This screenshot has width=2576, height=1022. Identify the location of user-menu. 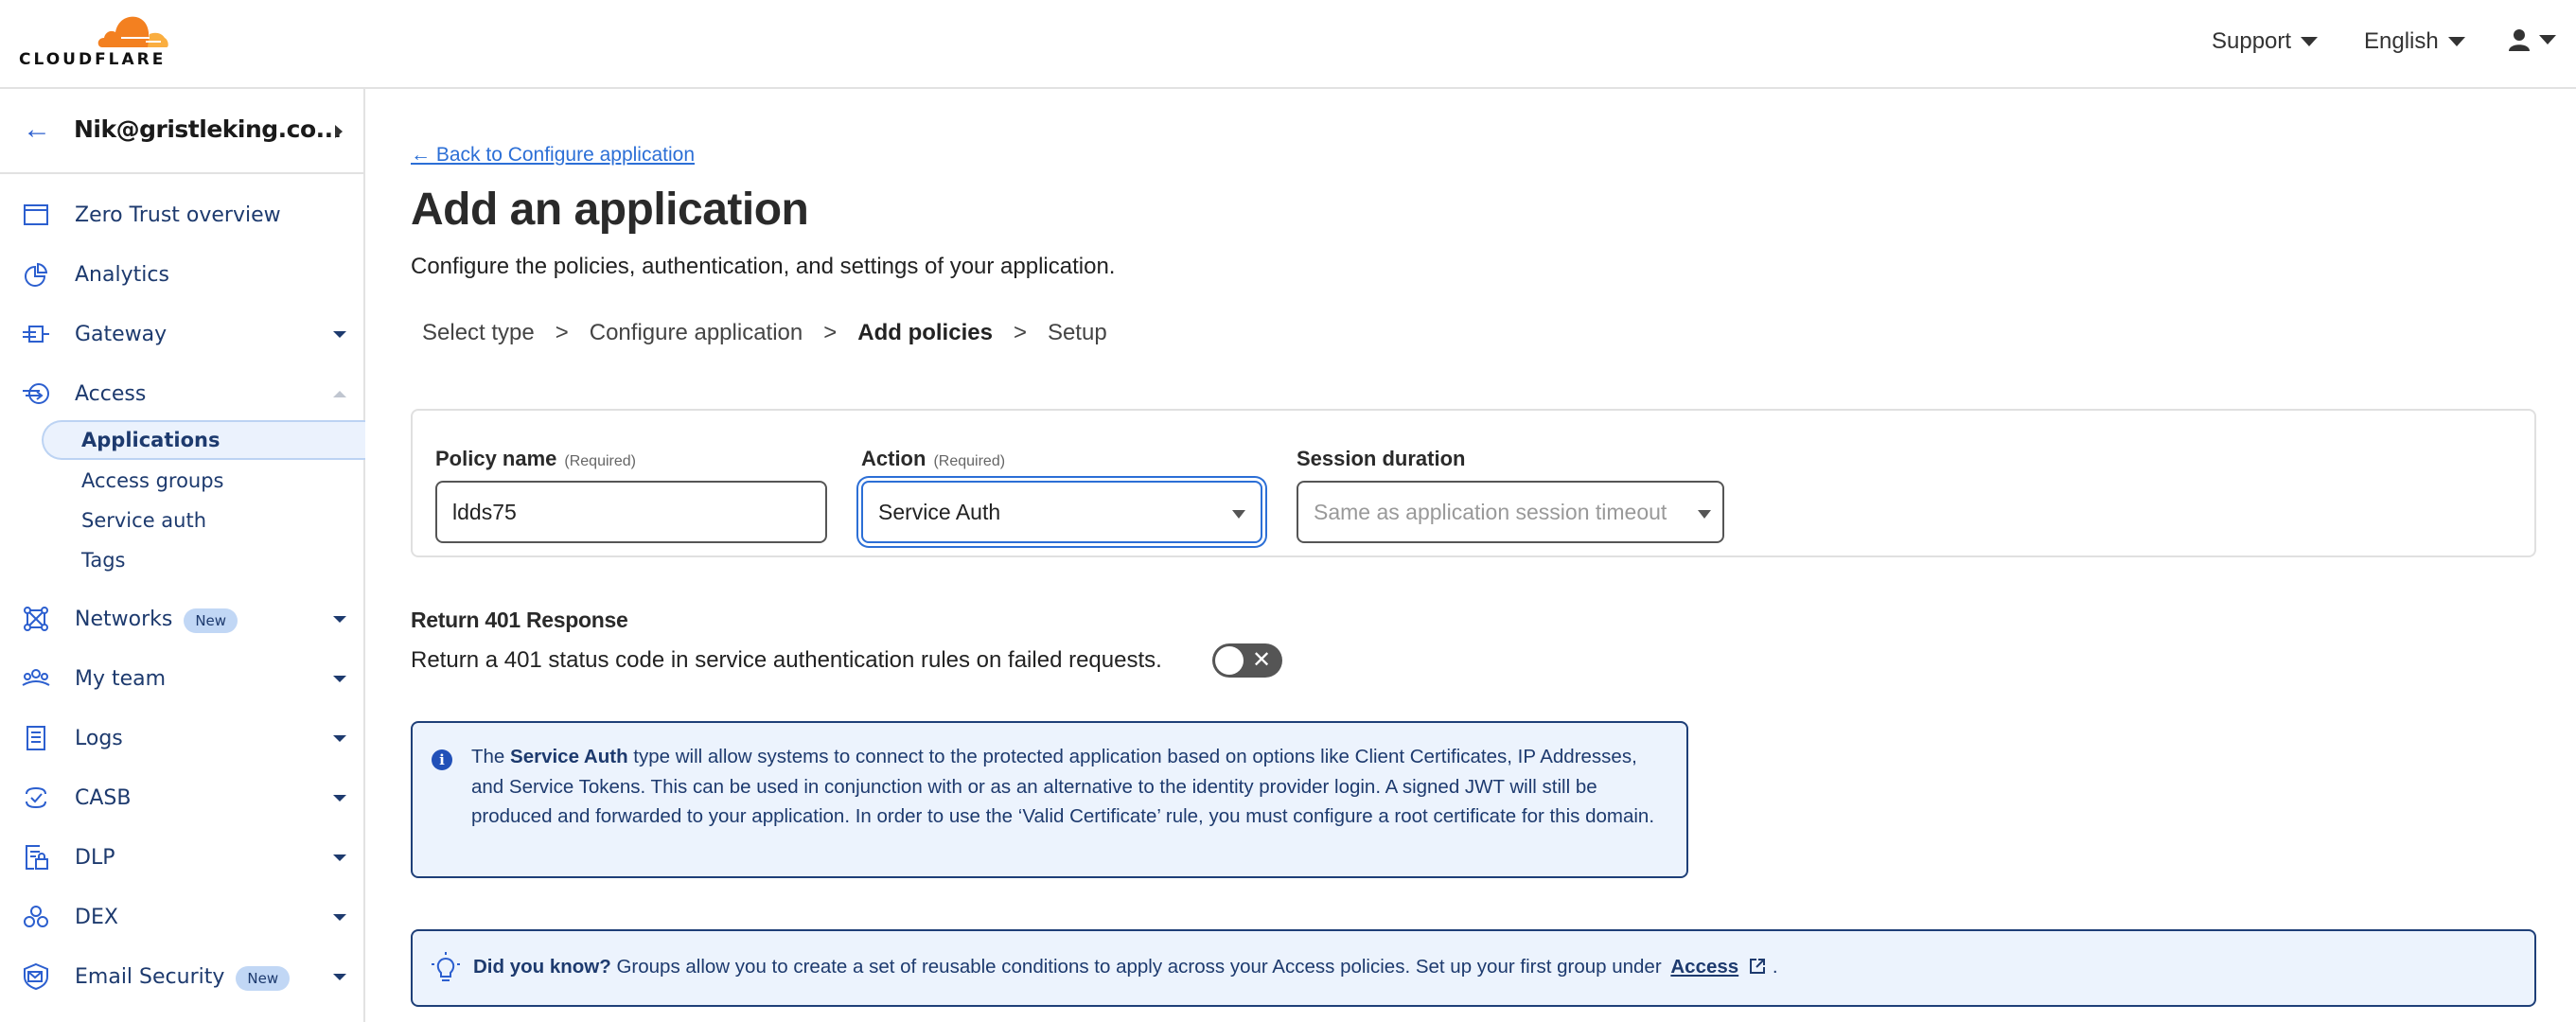
(2532, 39).